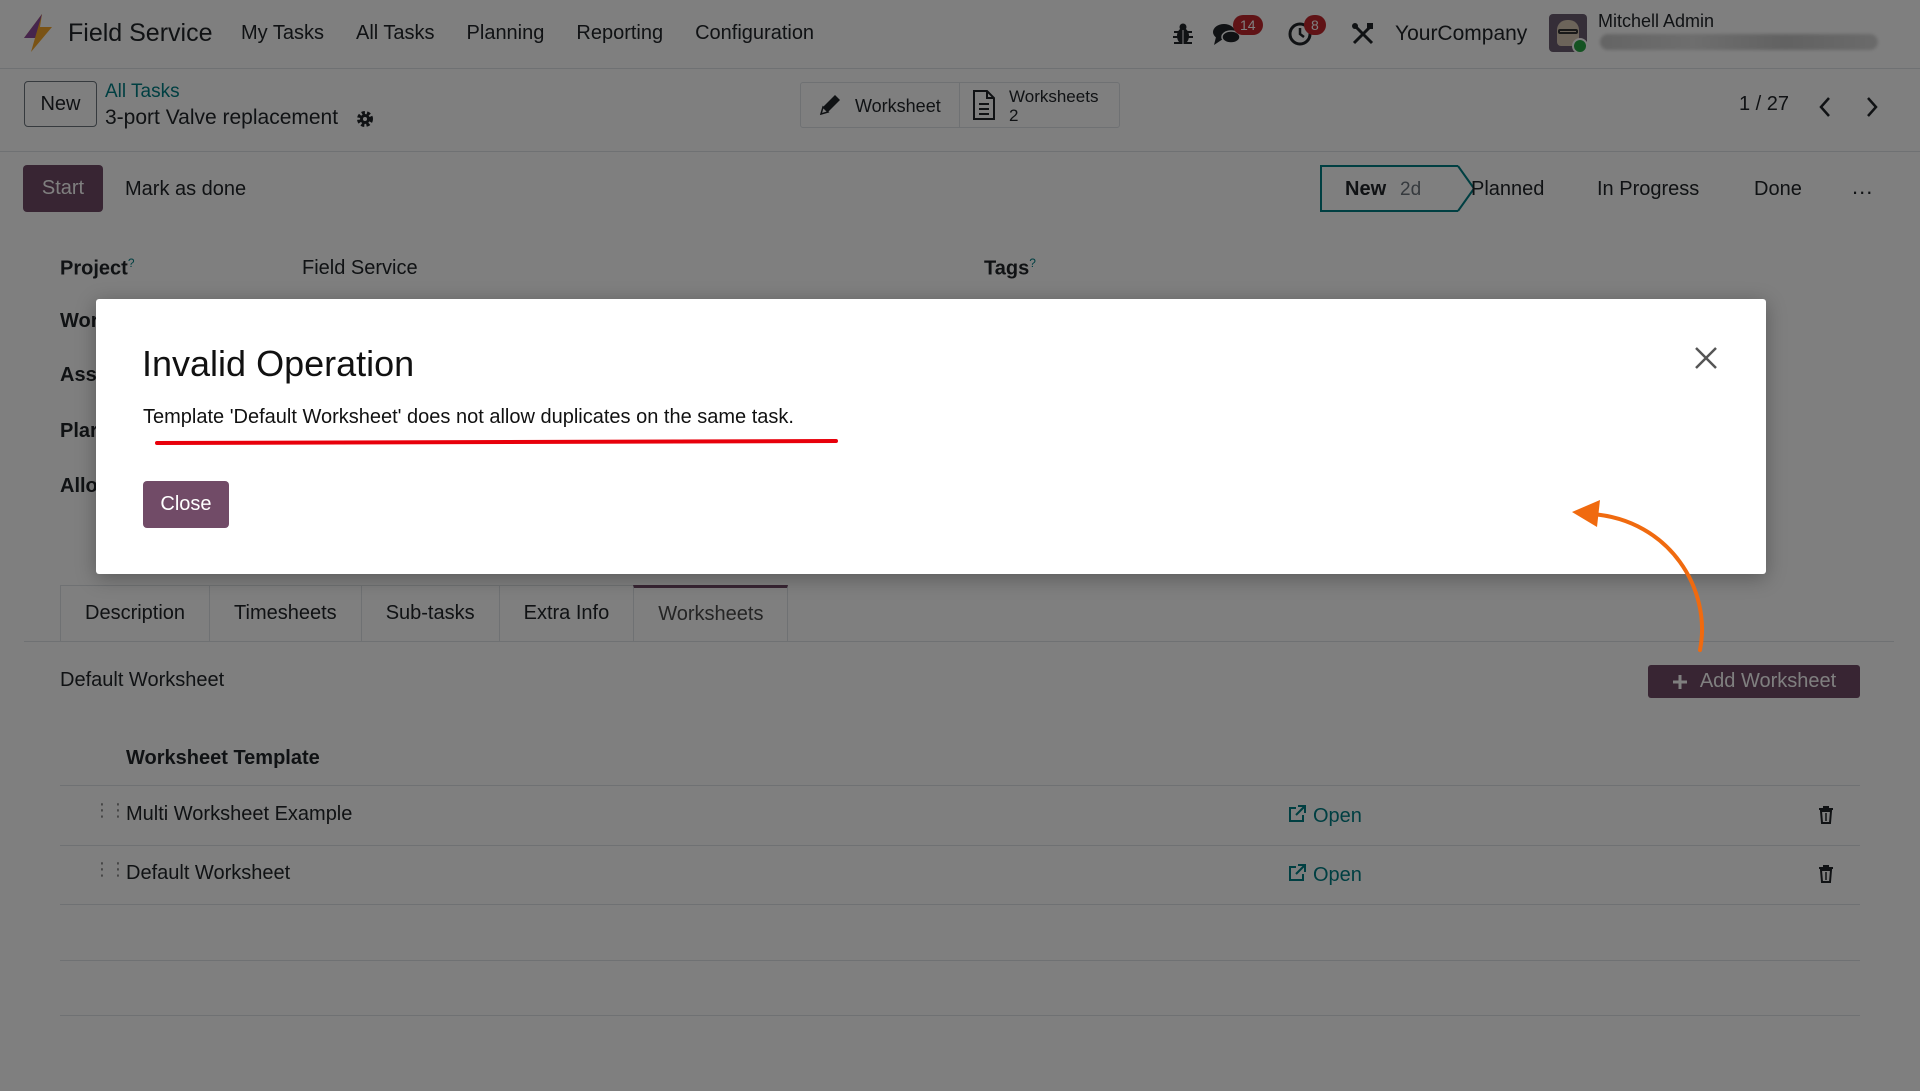  I want to click on close-icon, so click(1706, 358).